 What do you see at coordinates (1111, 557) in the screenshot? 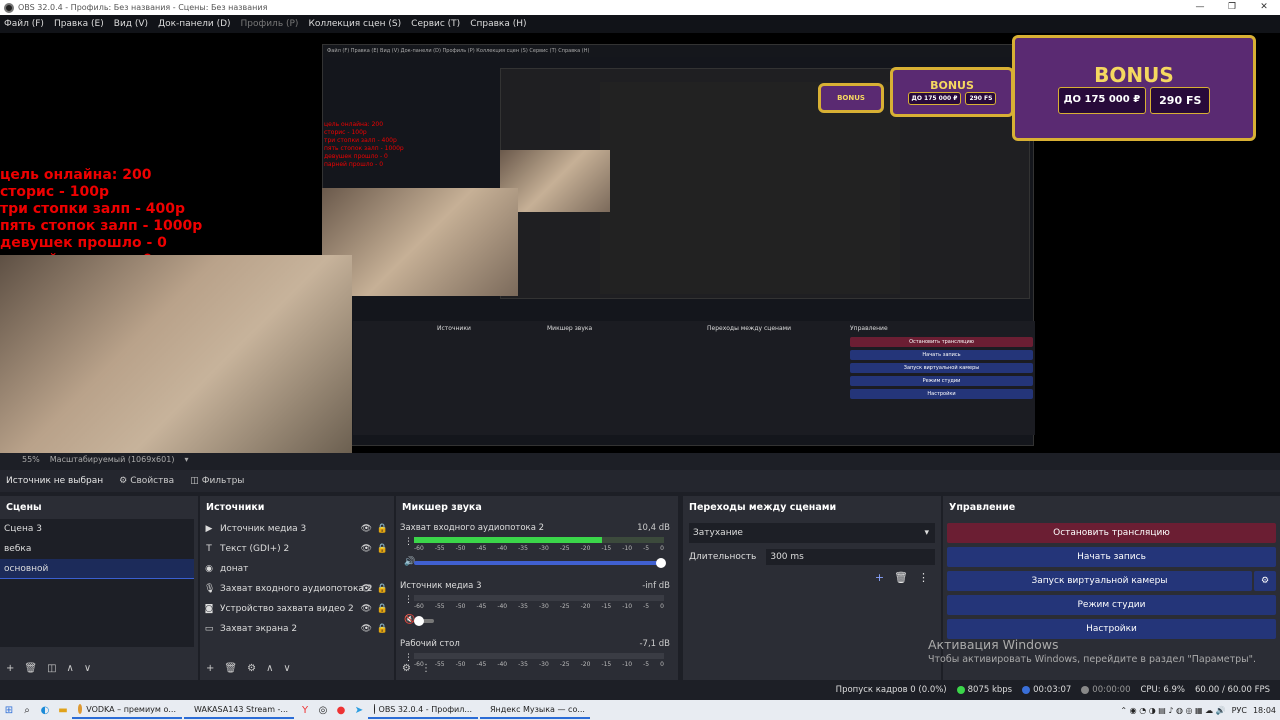
I see `start-recording-button: Начать запись` at bounding box center [1111, 557].